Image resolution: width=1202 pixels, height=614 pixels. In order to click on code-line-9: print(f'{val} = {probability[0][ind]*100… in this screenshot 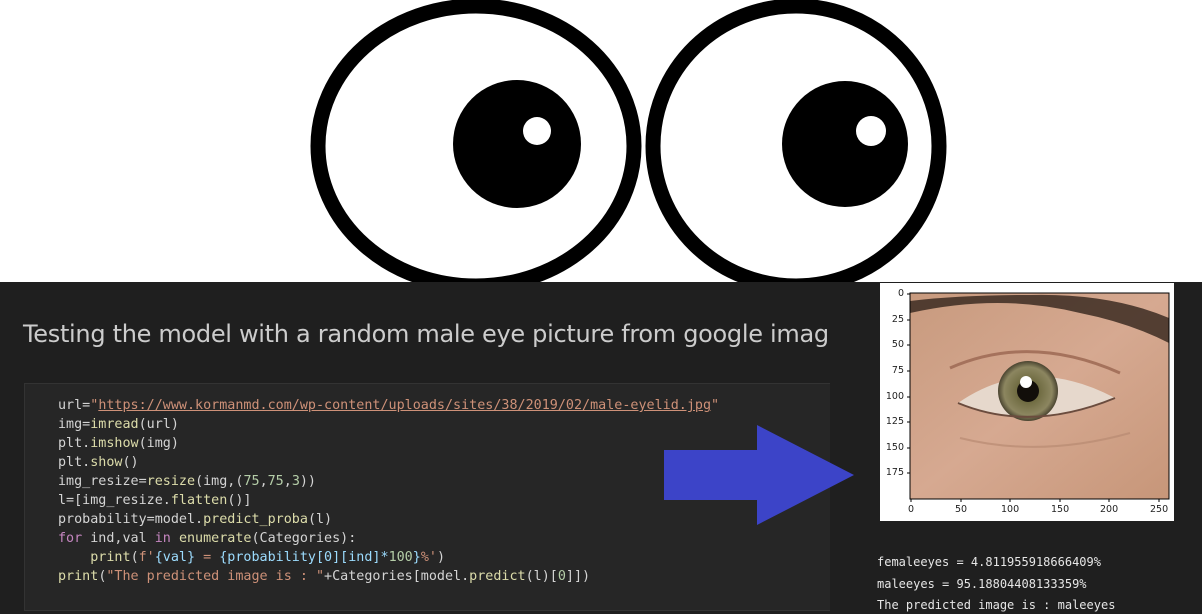, I will do `click(267, 557)`.